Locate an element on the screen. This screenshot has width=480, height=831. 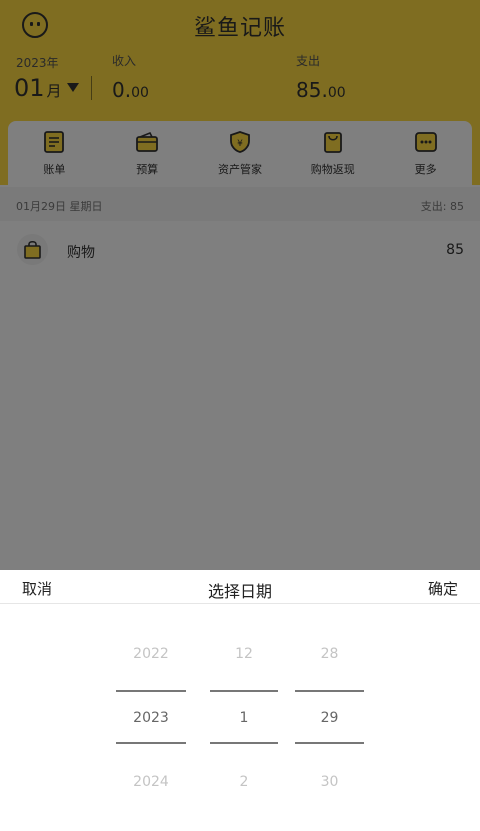
wheel-option-selected: 1 is located at coordinates (244, 718).